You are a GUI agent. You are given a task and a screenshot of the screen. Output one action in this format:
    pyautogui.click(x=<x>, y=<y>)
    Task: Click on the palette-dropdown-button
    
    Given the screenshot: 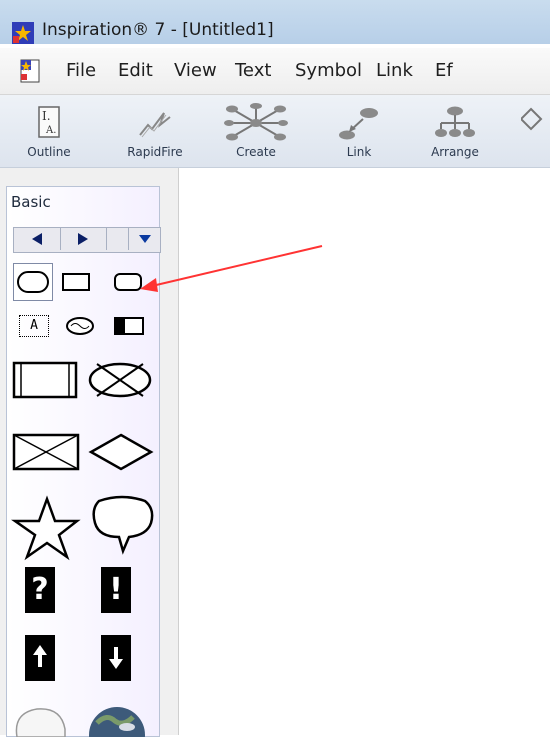 What is the action you would take?
    pyautogui.click(x=145, y=239)
    